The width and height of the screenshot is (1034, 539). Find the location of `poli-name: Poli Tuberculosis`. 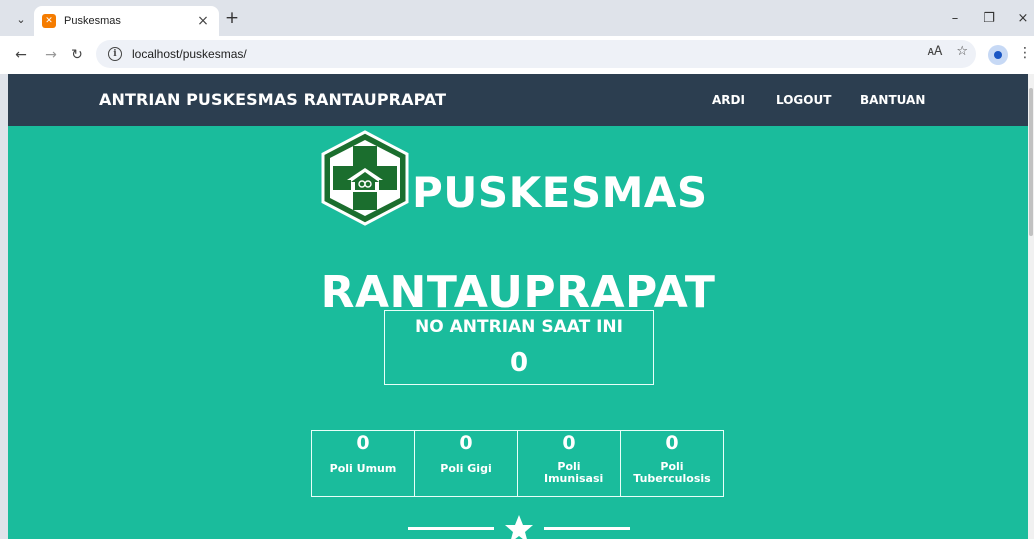

poli-name: Poli Tuberculosis is located at coordinates (672, 472).